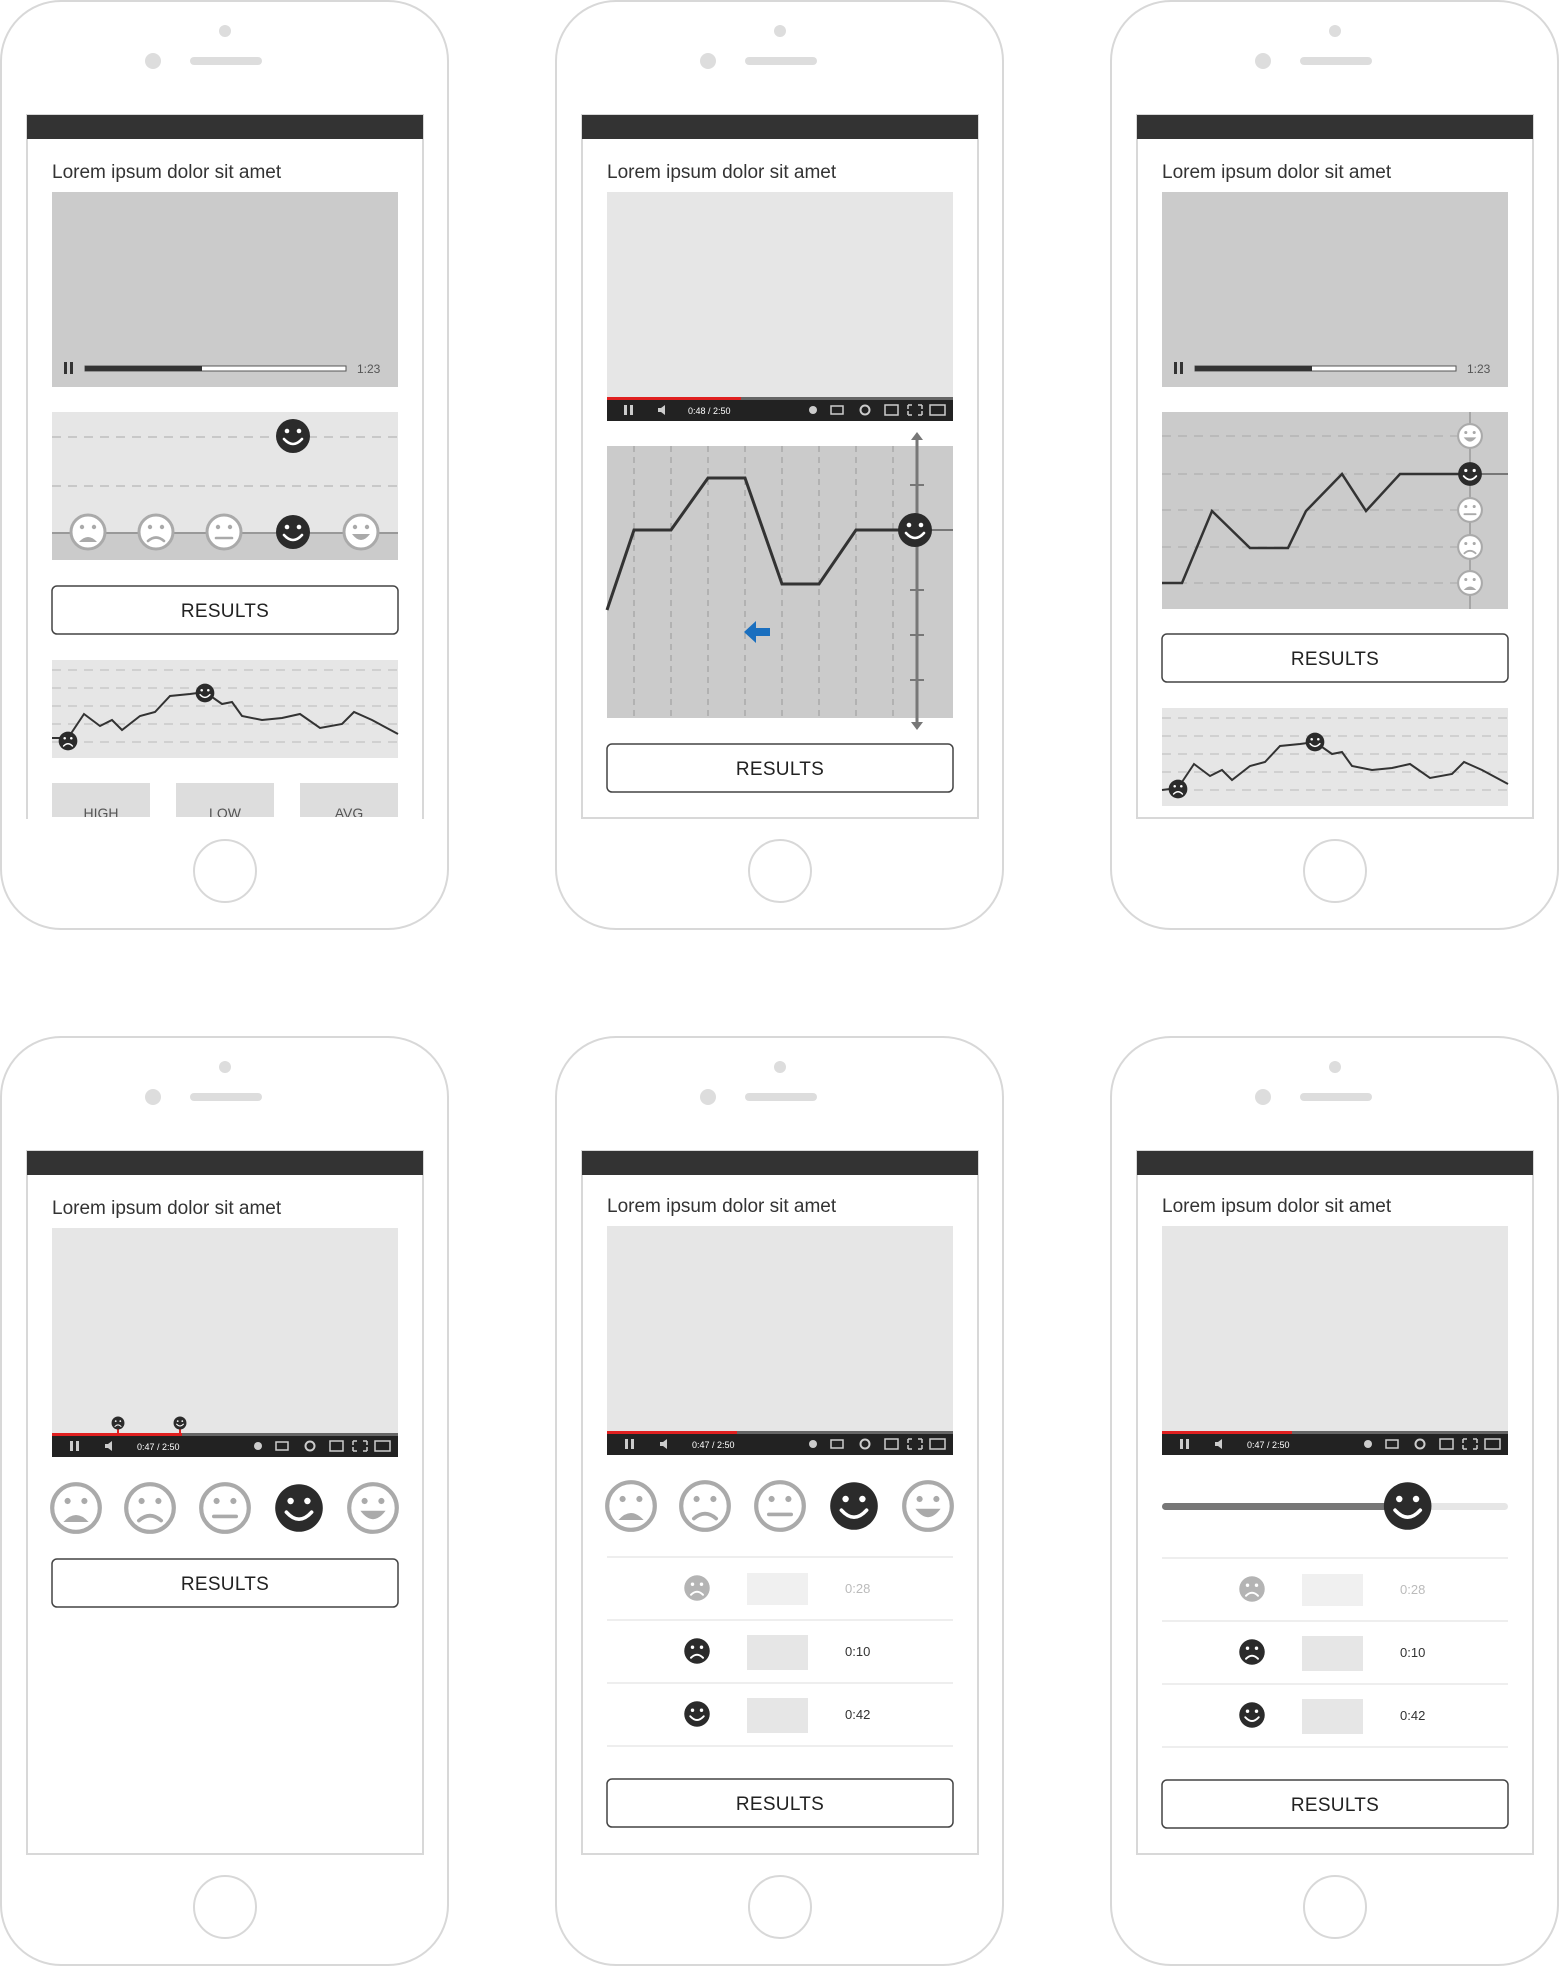 The image size is (1560, 1967). Describe the element at coordinates (293, 436) in the screenshot. I see `selected-emotion-marker-icon` at that location.